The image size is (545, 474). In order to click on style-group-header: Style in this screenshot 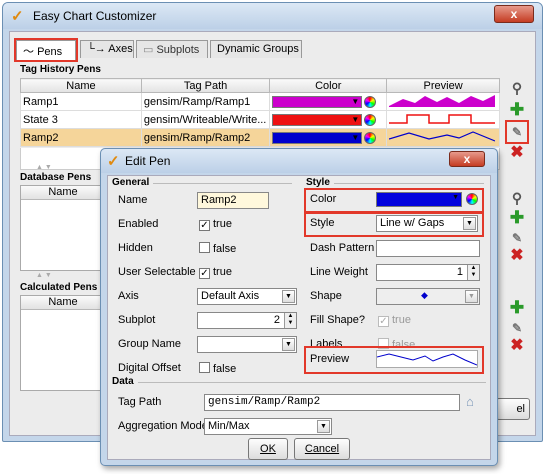, I will do `click(320, 182)`.